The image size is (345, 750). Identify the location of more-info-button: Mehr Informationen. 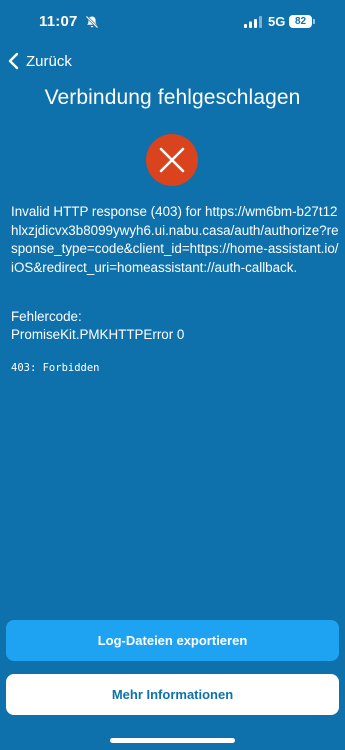
(172, 694).